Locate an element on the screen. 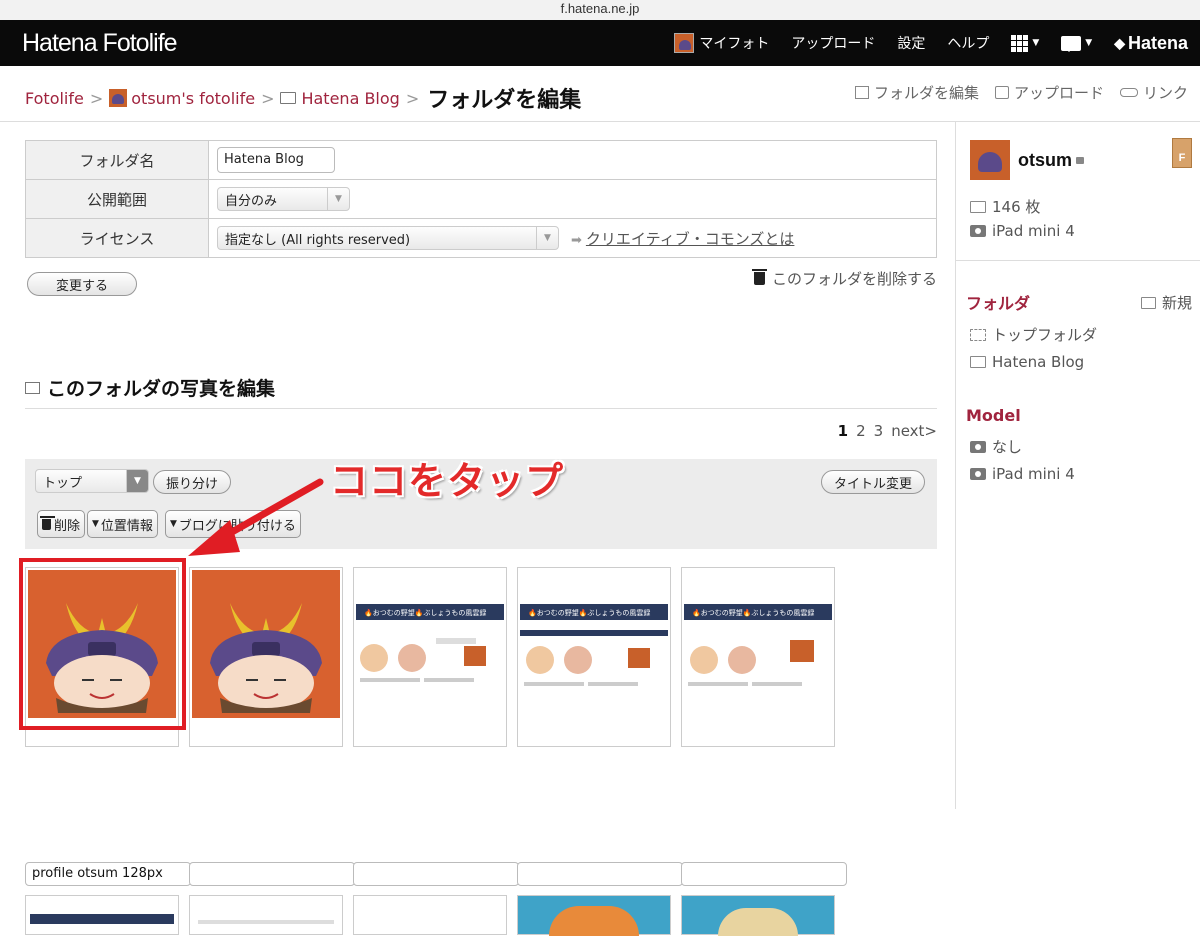 The height and width of the screenshot is (936, 1200). device-text: iPad mini 4 is located at coordinates (1033, 231).